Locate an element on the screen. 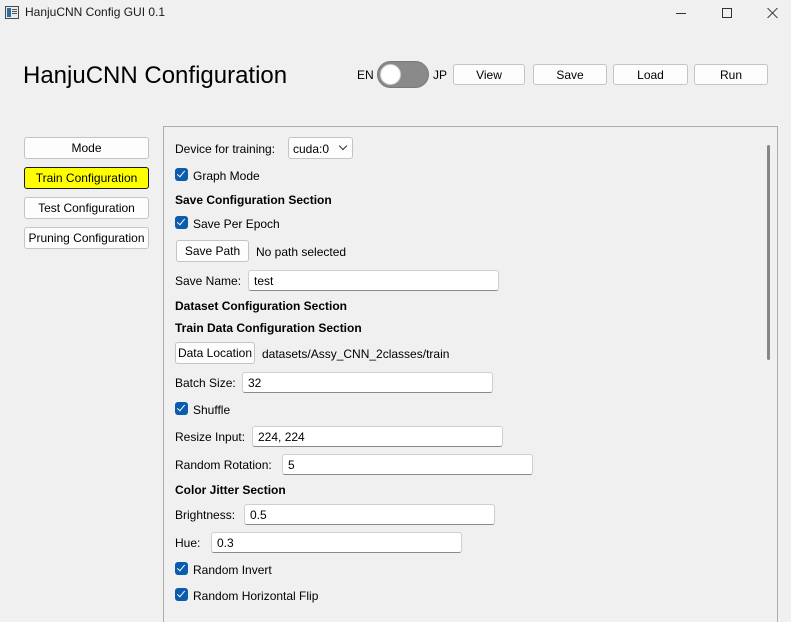 This screenshot has width=791, height=622. save-path-button: Save Path is located at coordinates (212, 251).